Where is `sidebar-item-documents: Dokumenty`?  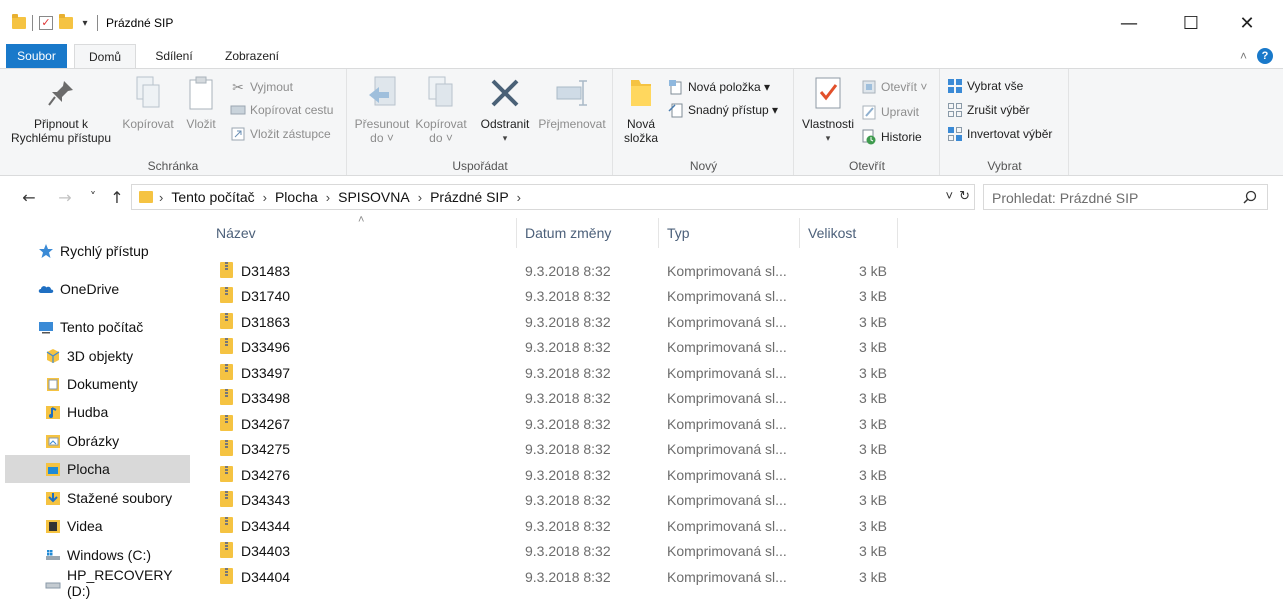
sidebar-item-documents: Dokumenty is located at coordinates (116, 384).